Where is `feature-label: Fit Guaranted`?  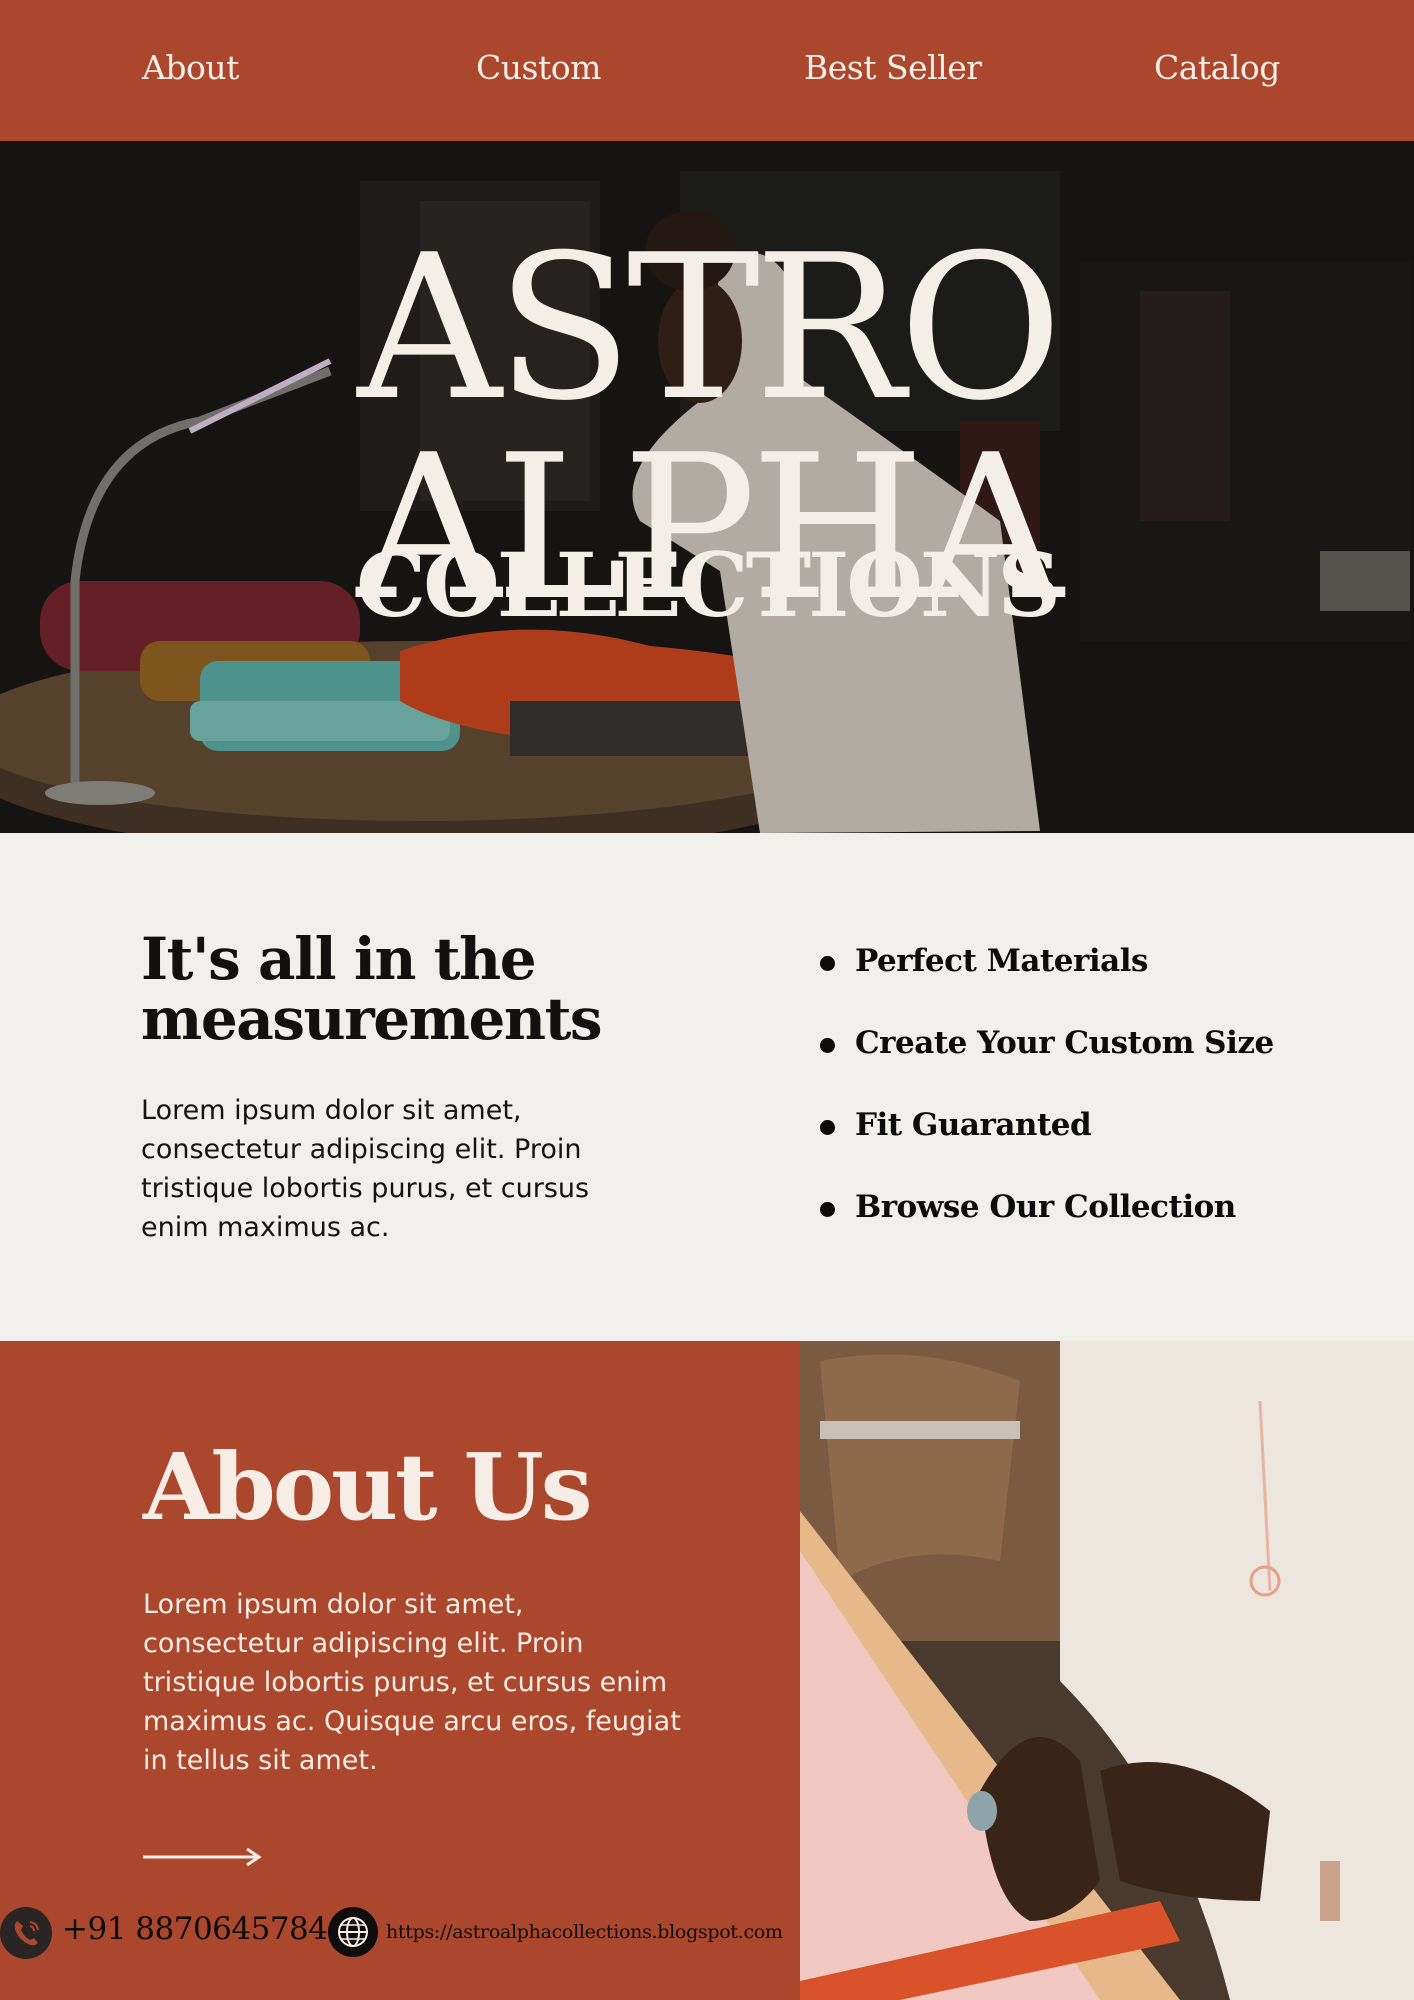 feature-label: Fit Guaranted is located at coordinates (973, 1125).